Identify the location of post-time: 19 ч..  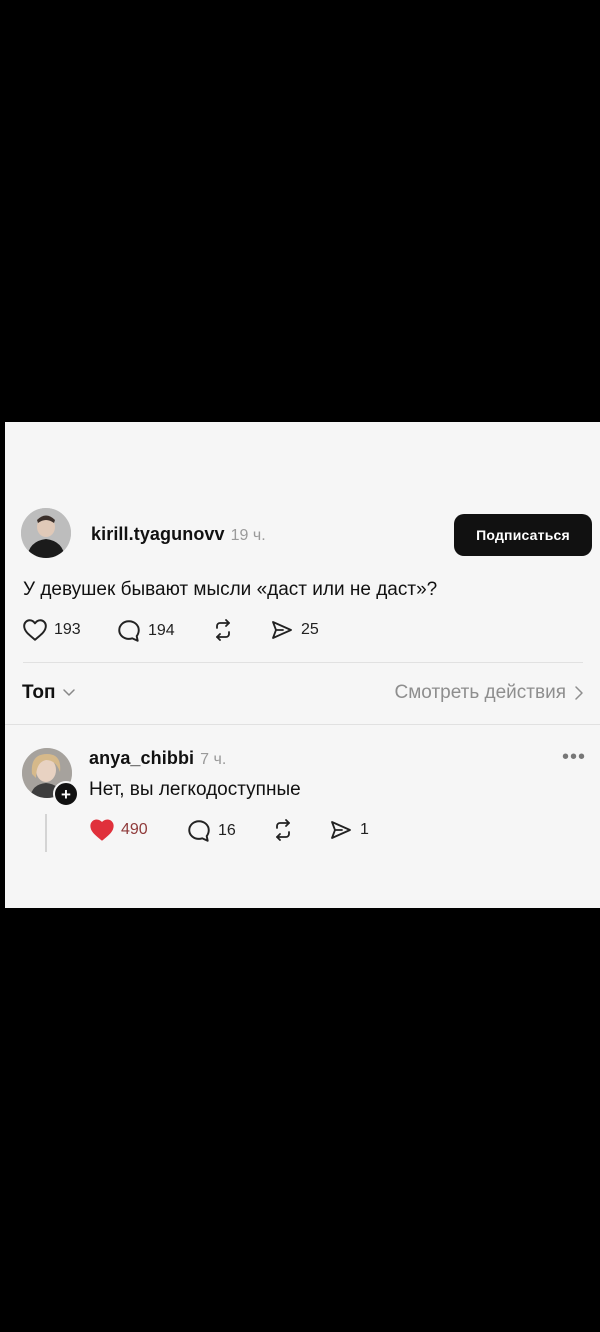
(248, 535).